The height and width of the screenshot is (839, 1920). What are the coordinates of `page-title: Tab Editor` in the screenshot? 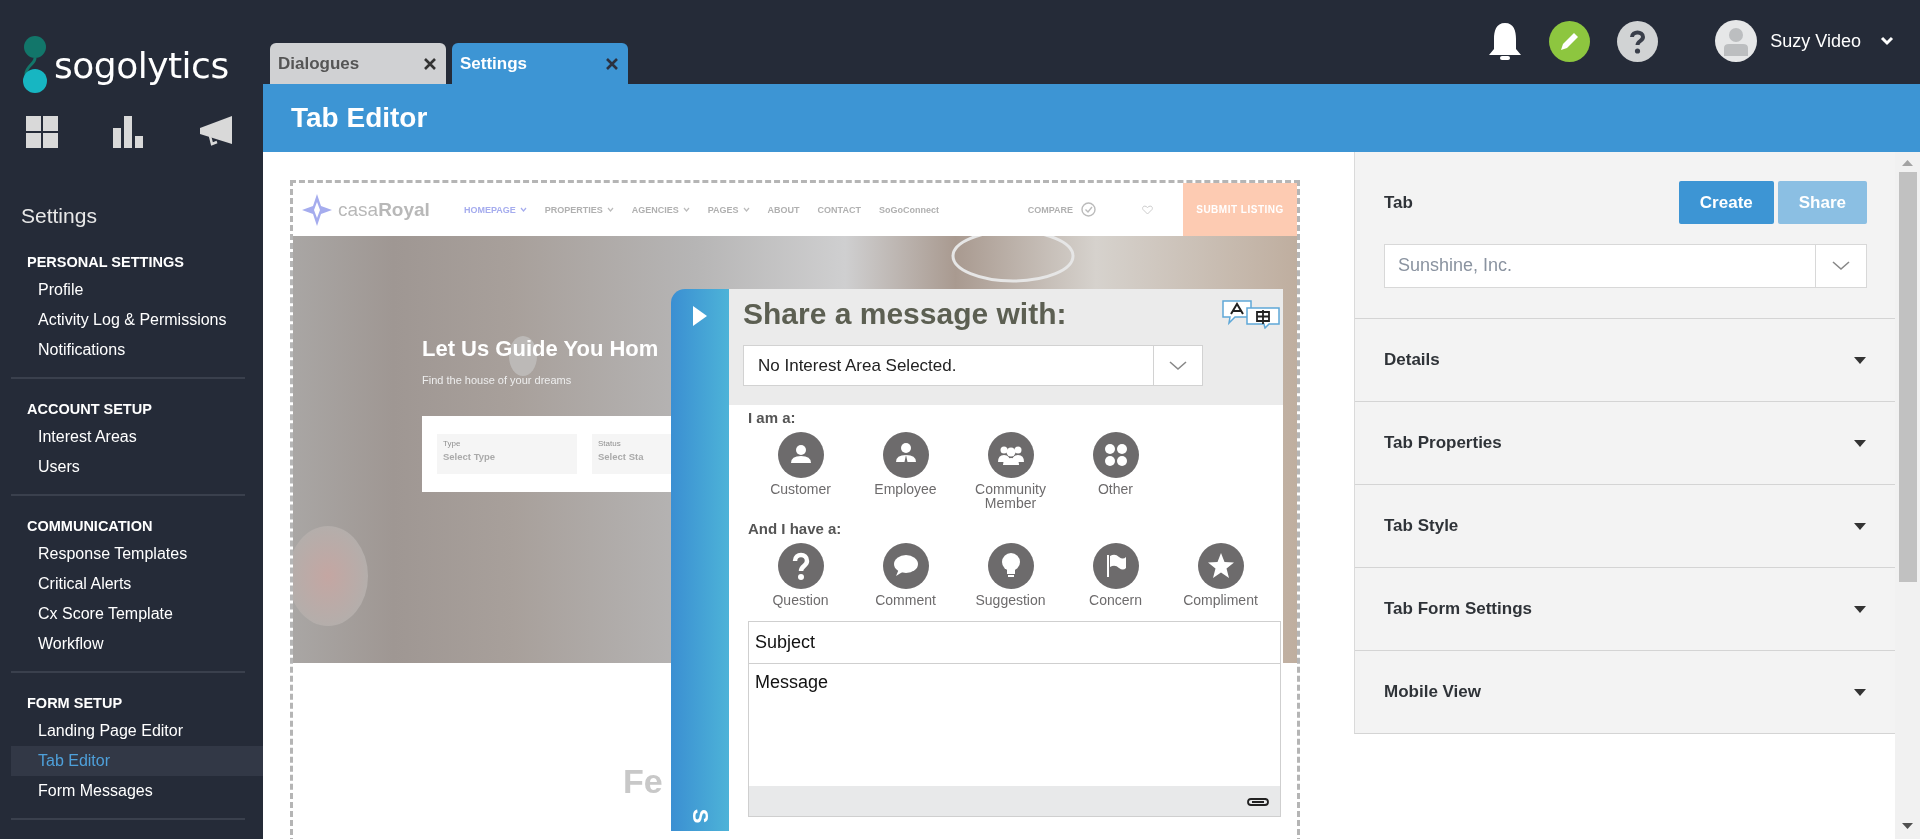 It's located at (359, 118).